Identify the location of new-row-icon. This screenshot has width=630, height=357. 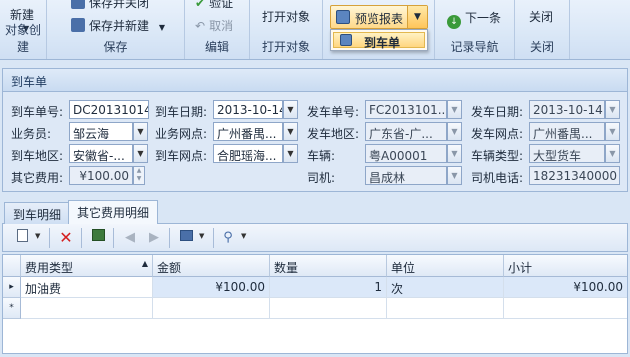
(22, 238).